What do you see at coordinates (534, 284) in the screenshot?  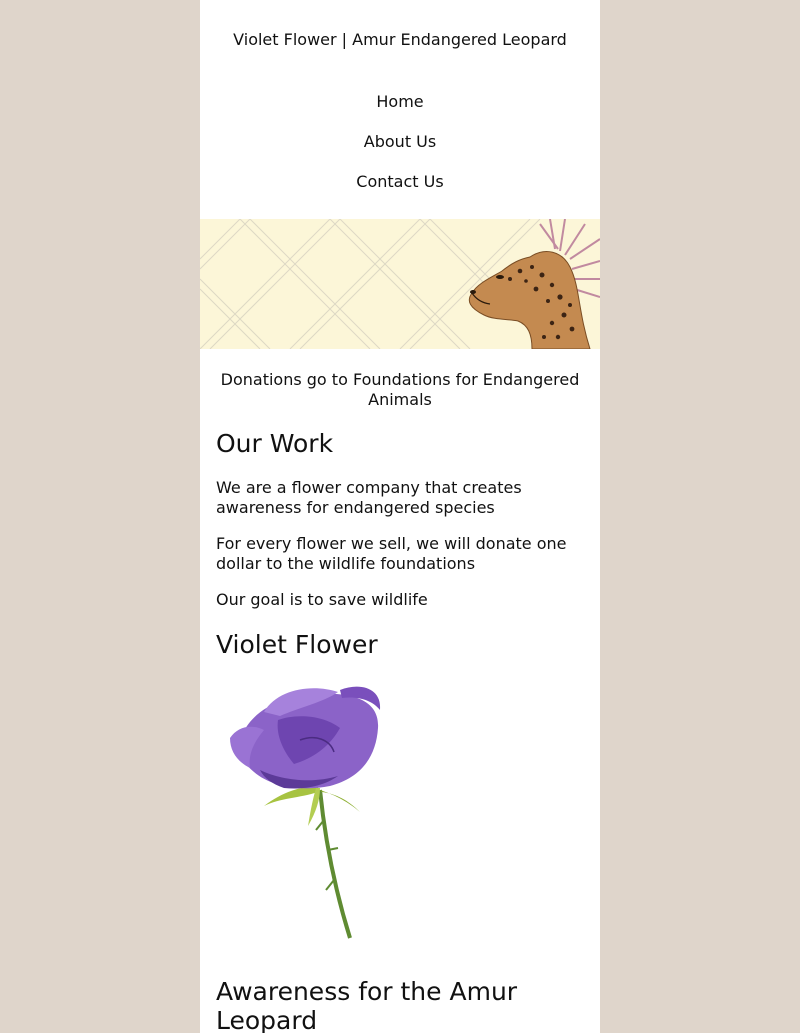 I see `leopard-image` at bounding box center [534, 284].